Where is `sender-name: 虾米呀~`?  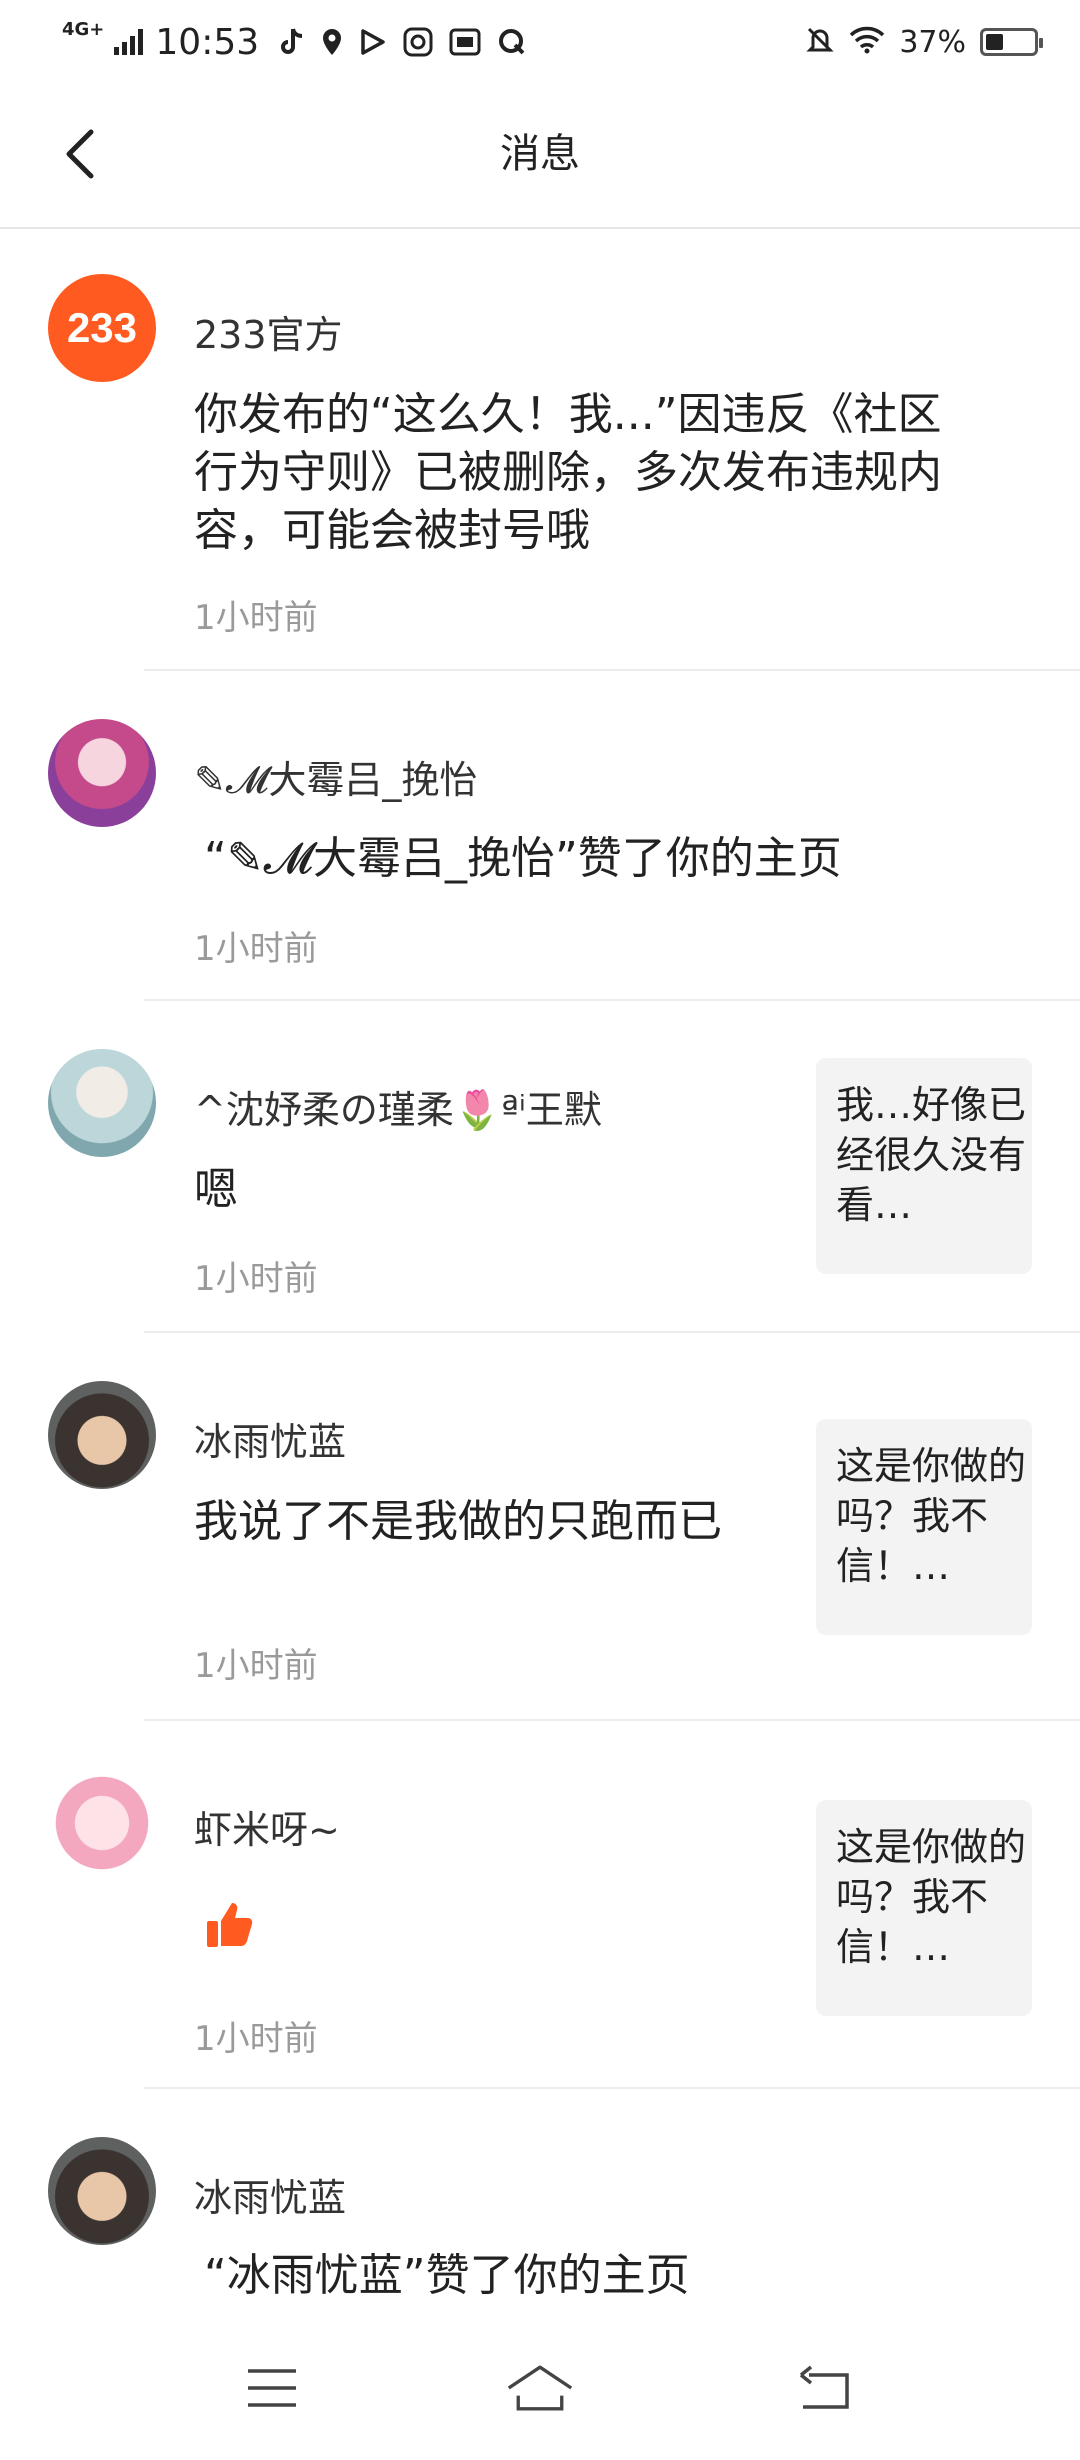
sender-name: 虾米呀~ is located at coordinates (267, 1830).